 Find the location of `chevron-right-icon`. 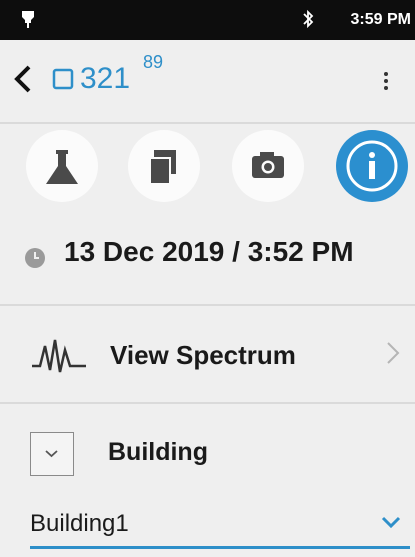

chevron-right-icon is located at coordinates (393, 355).